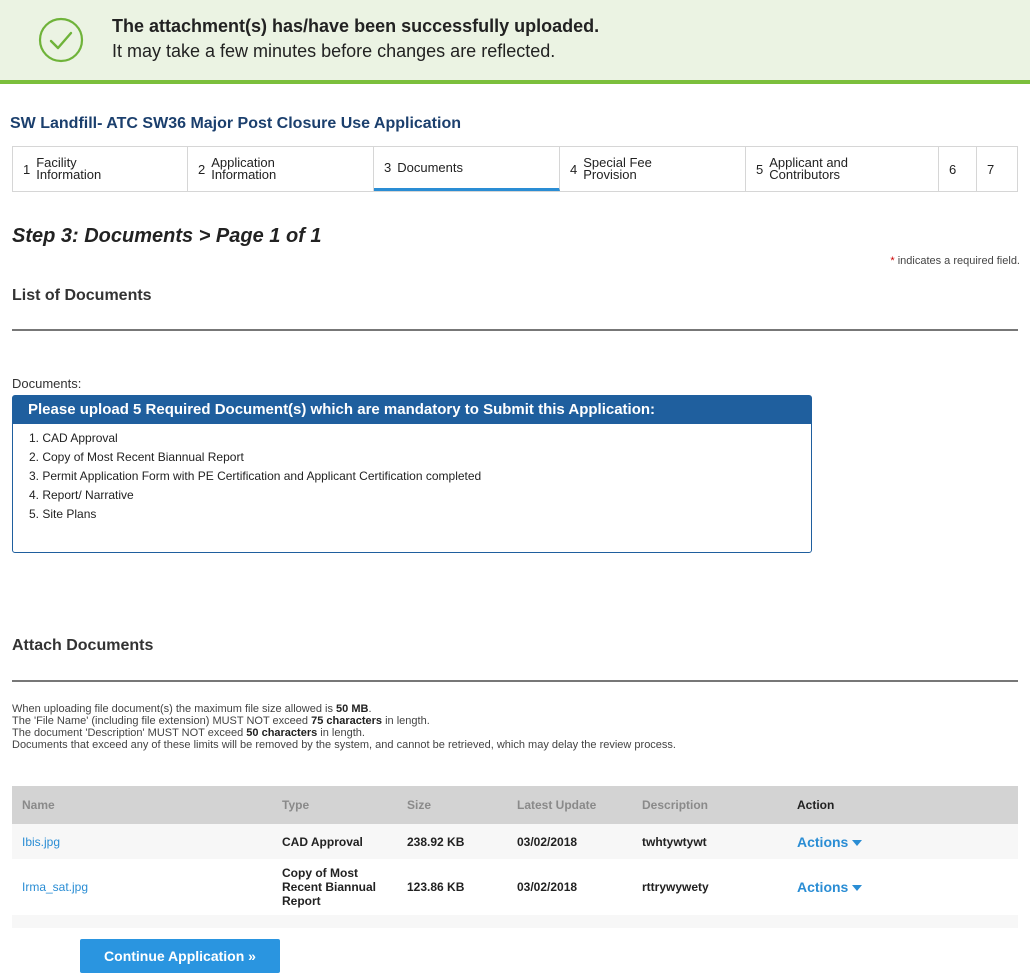  What do you see at coordinates (47, 383) in the screenshot?
I see `documents-label: Documents:` at bounding box center [47, 383].